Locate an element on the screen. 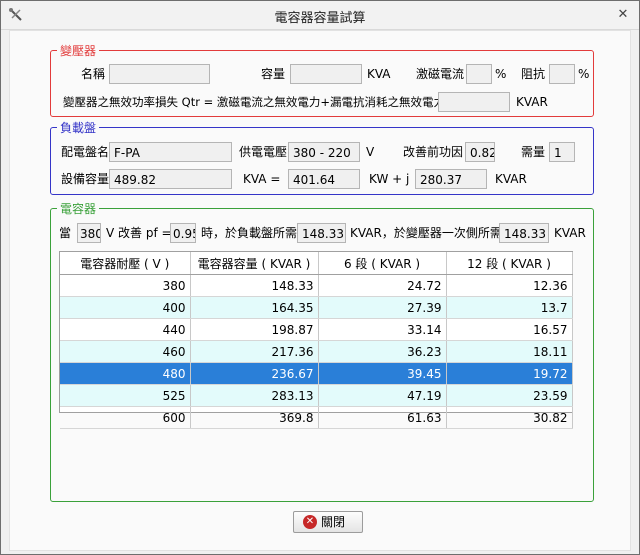 This screenshot has height=555, width=640. kvar-field: 280.37 is located at coordinates (451, 179).